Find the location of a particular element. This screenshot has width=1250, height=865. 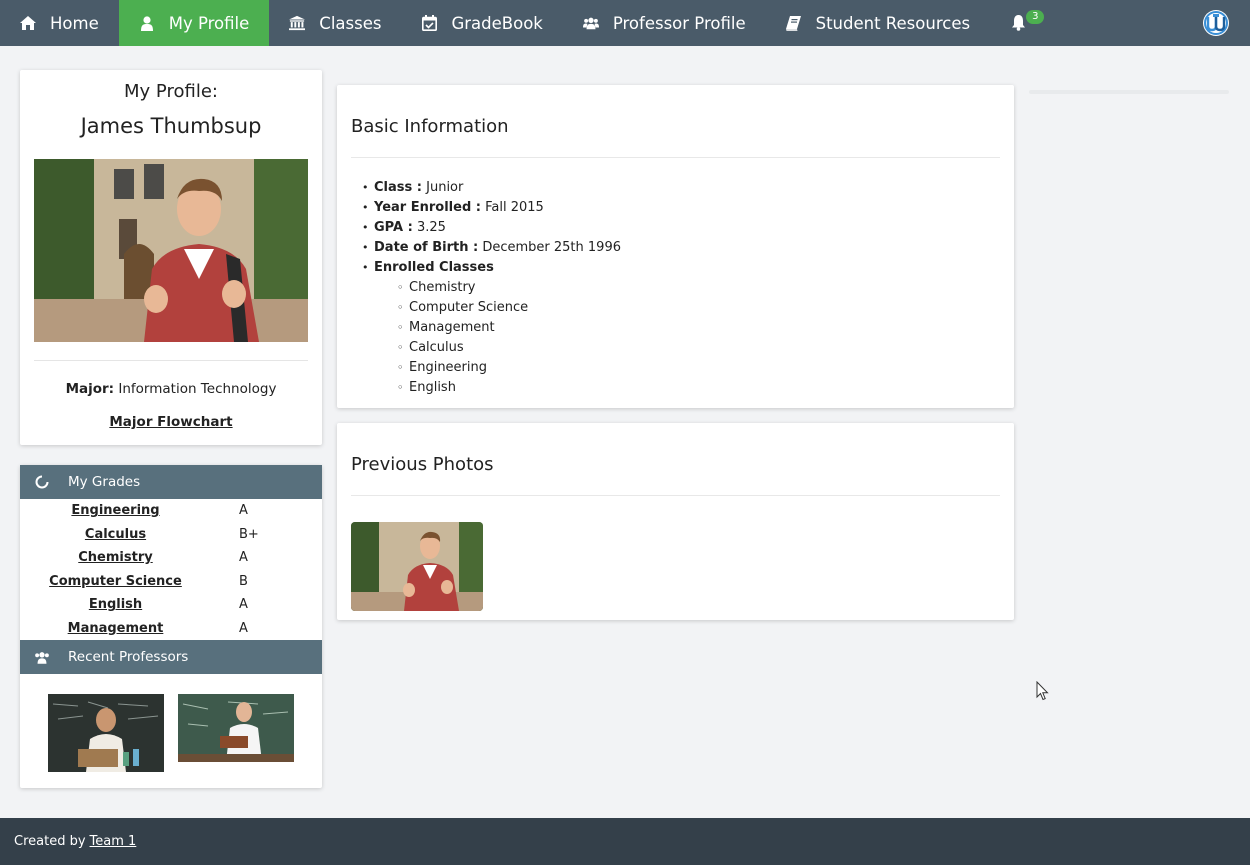

info-gpa-value: 3.25 is located at coordinates (431, 227).